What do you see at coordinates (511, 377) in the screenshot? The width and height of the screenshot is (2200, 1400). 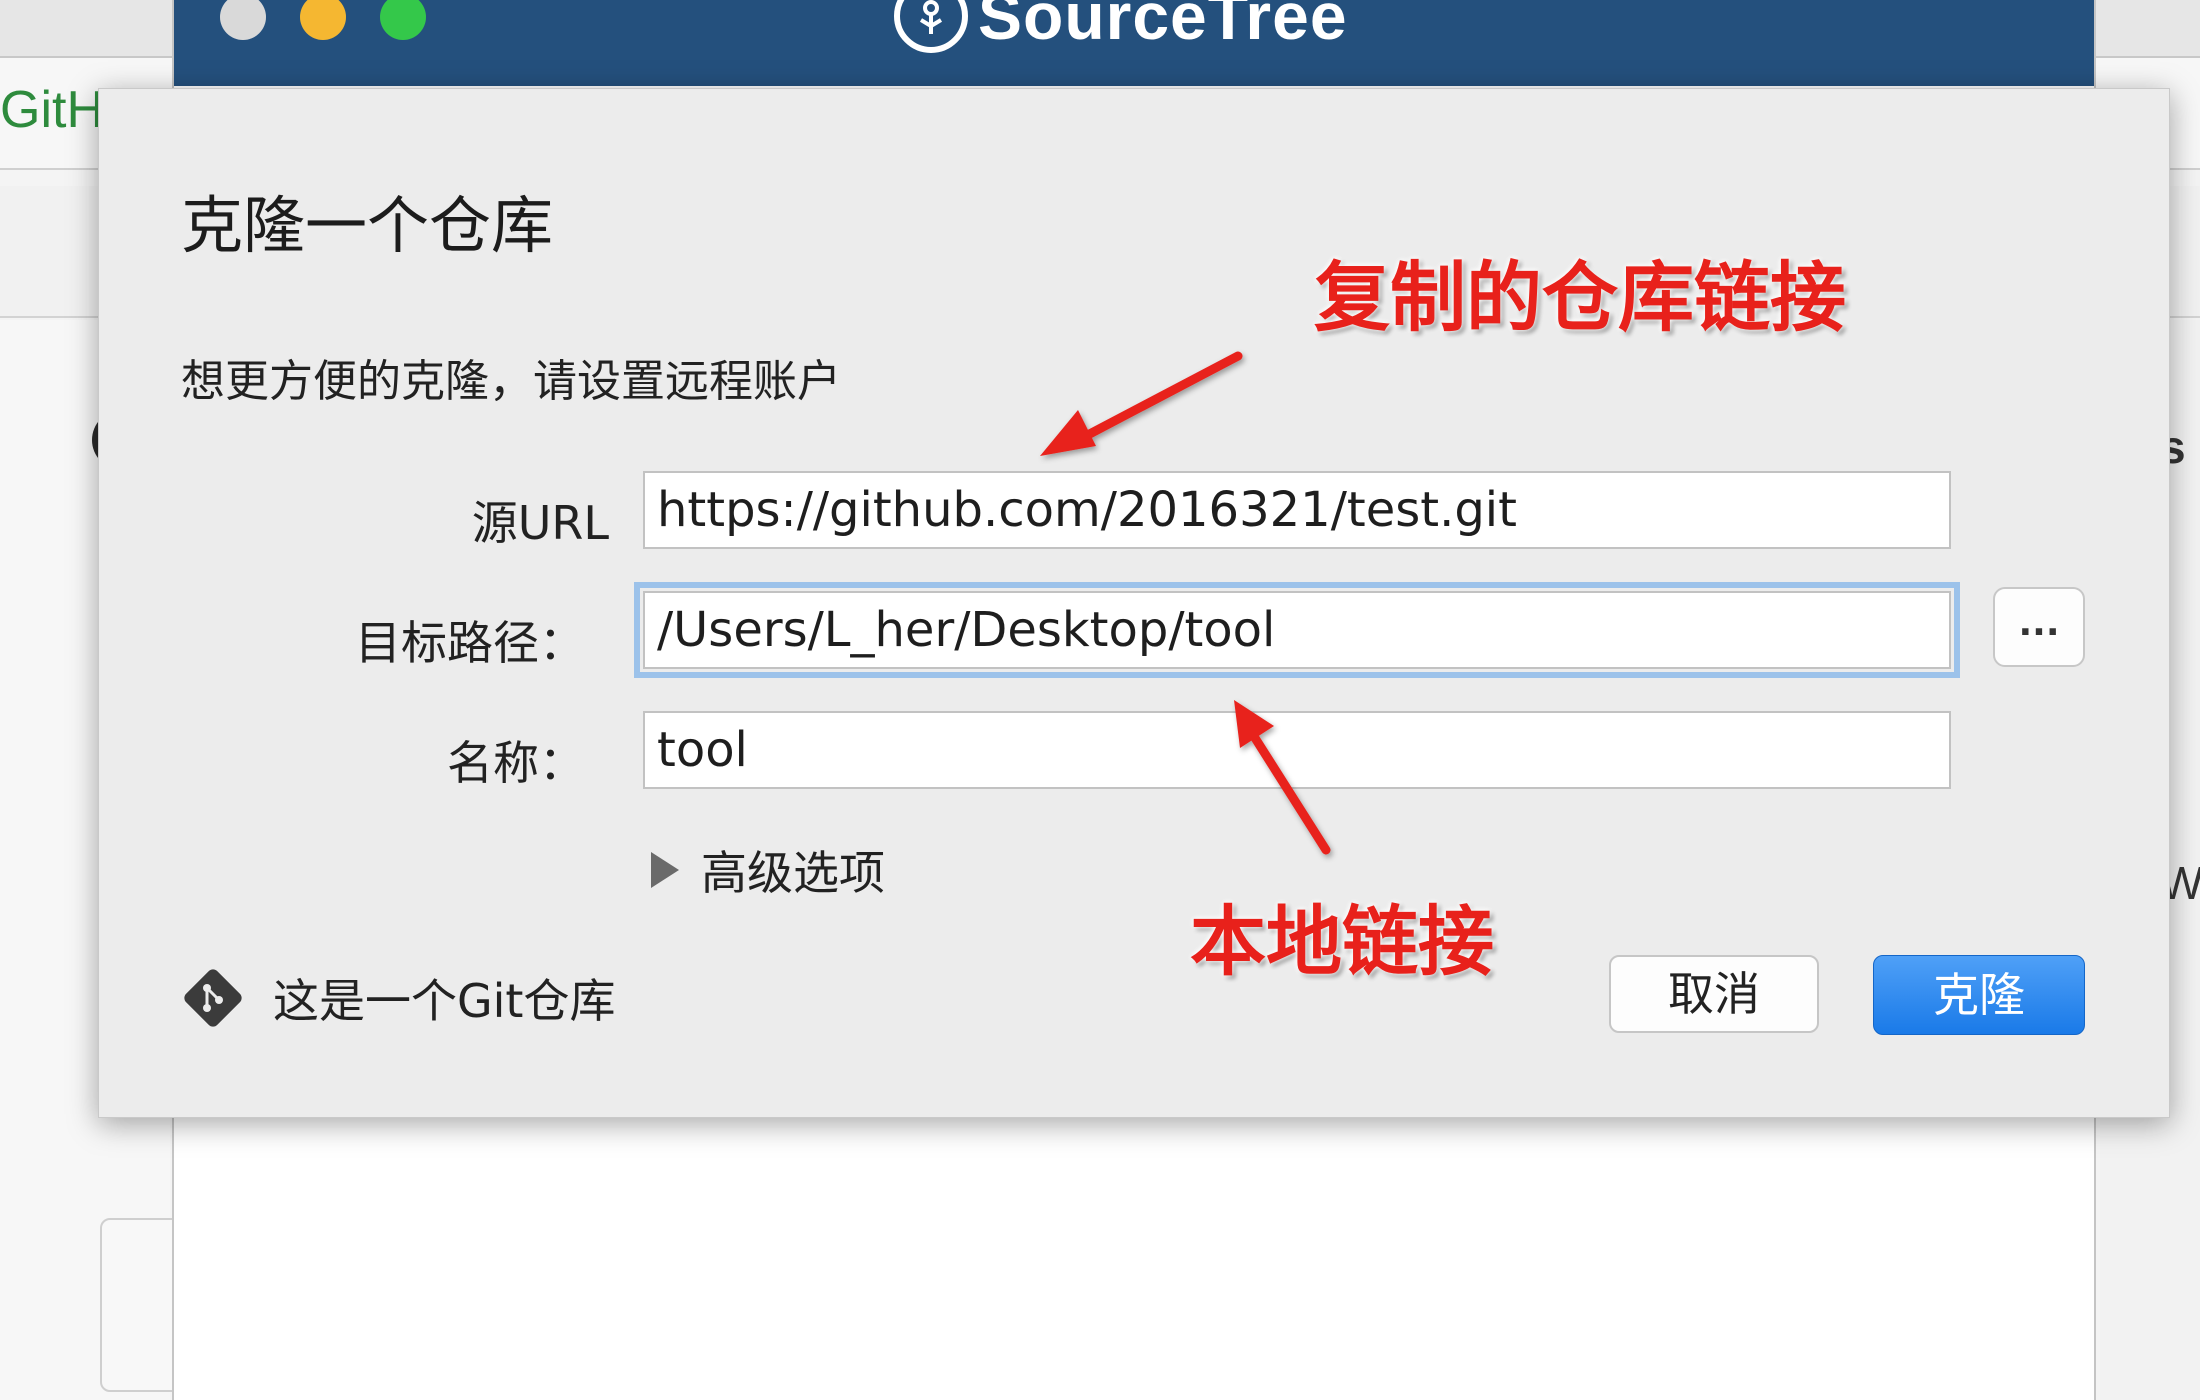 I see `remote-account-hint: 想更方便的克隆，请设置远程账户` at bounding box center [511, 377].